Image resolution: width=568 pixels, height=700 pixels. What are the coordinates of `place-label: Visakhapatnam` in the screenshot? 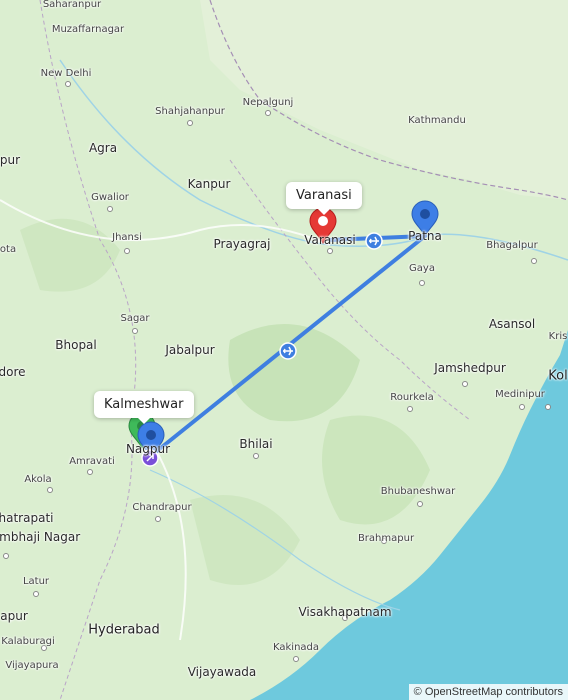 It's located at (345, 612).